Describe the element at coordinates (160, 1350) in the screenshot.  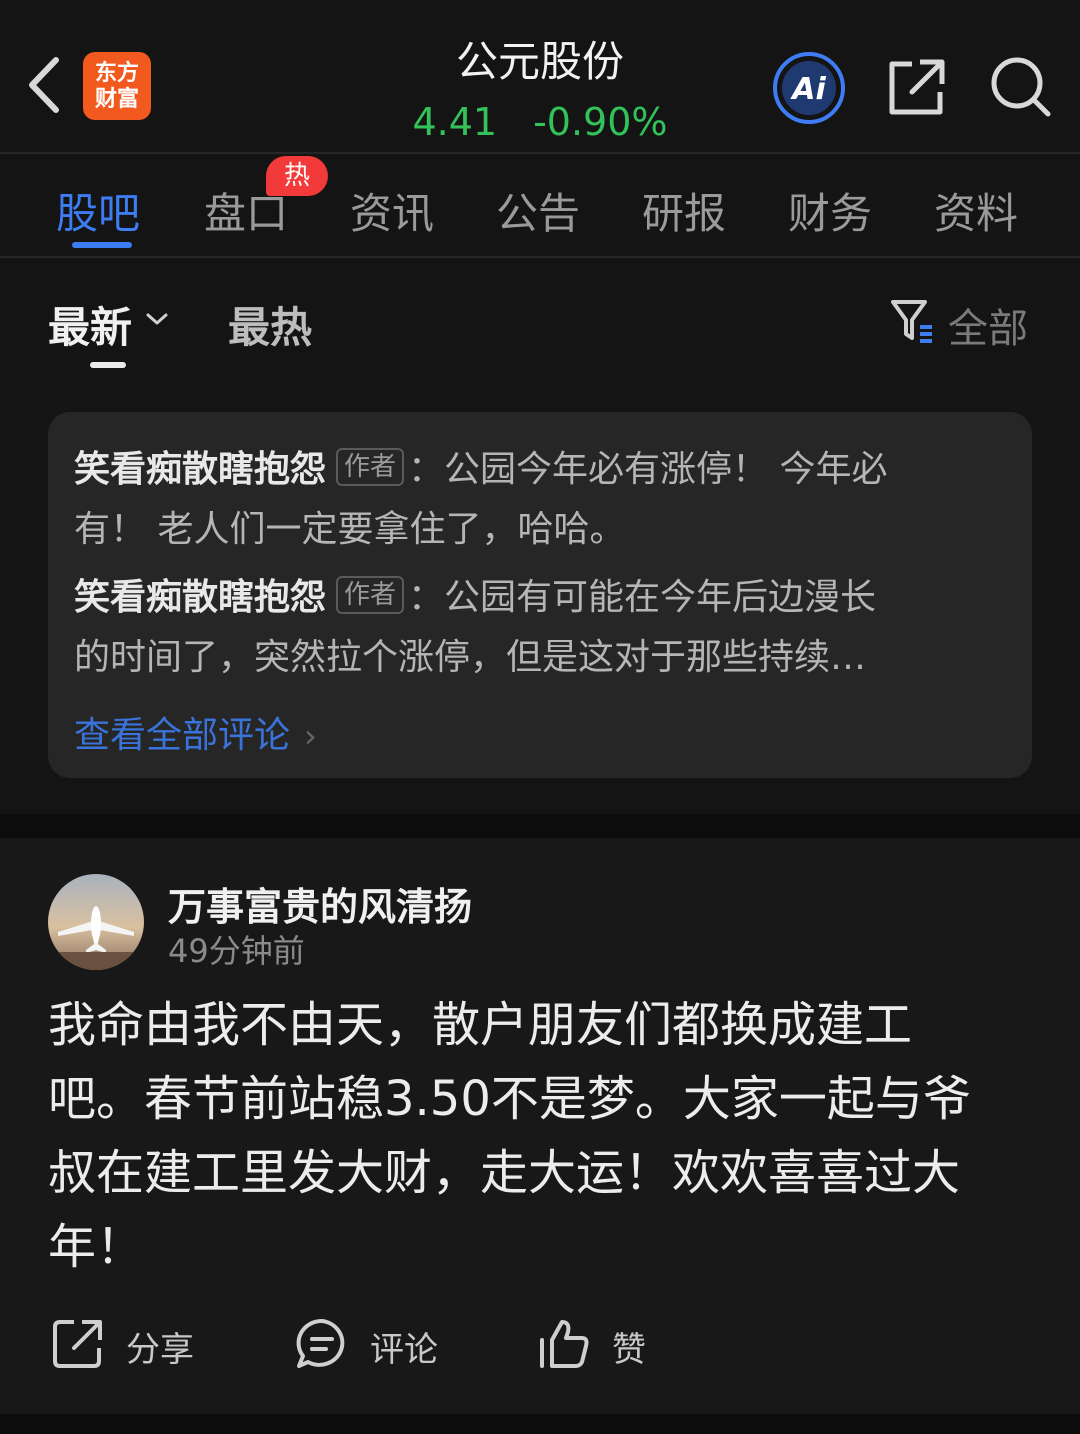
I see `share-label: 分享` at that location.